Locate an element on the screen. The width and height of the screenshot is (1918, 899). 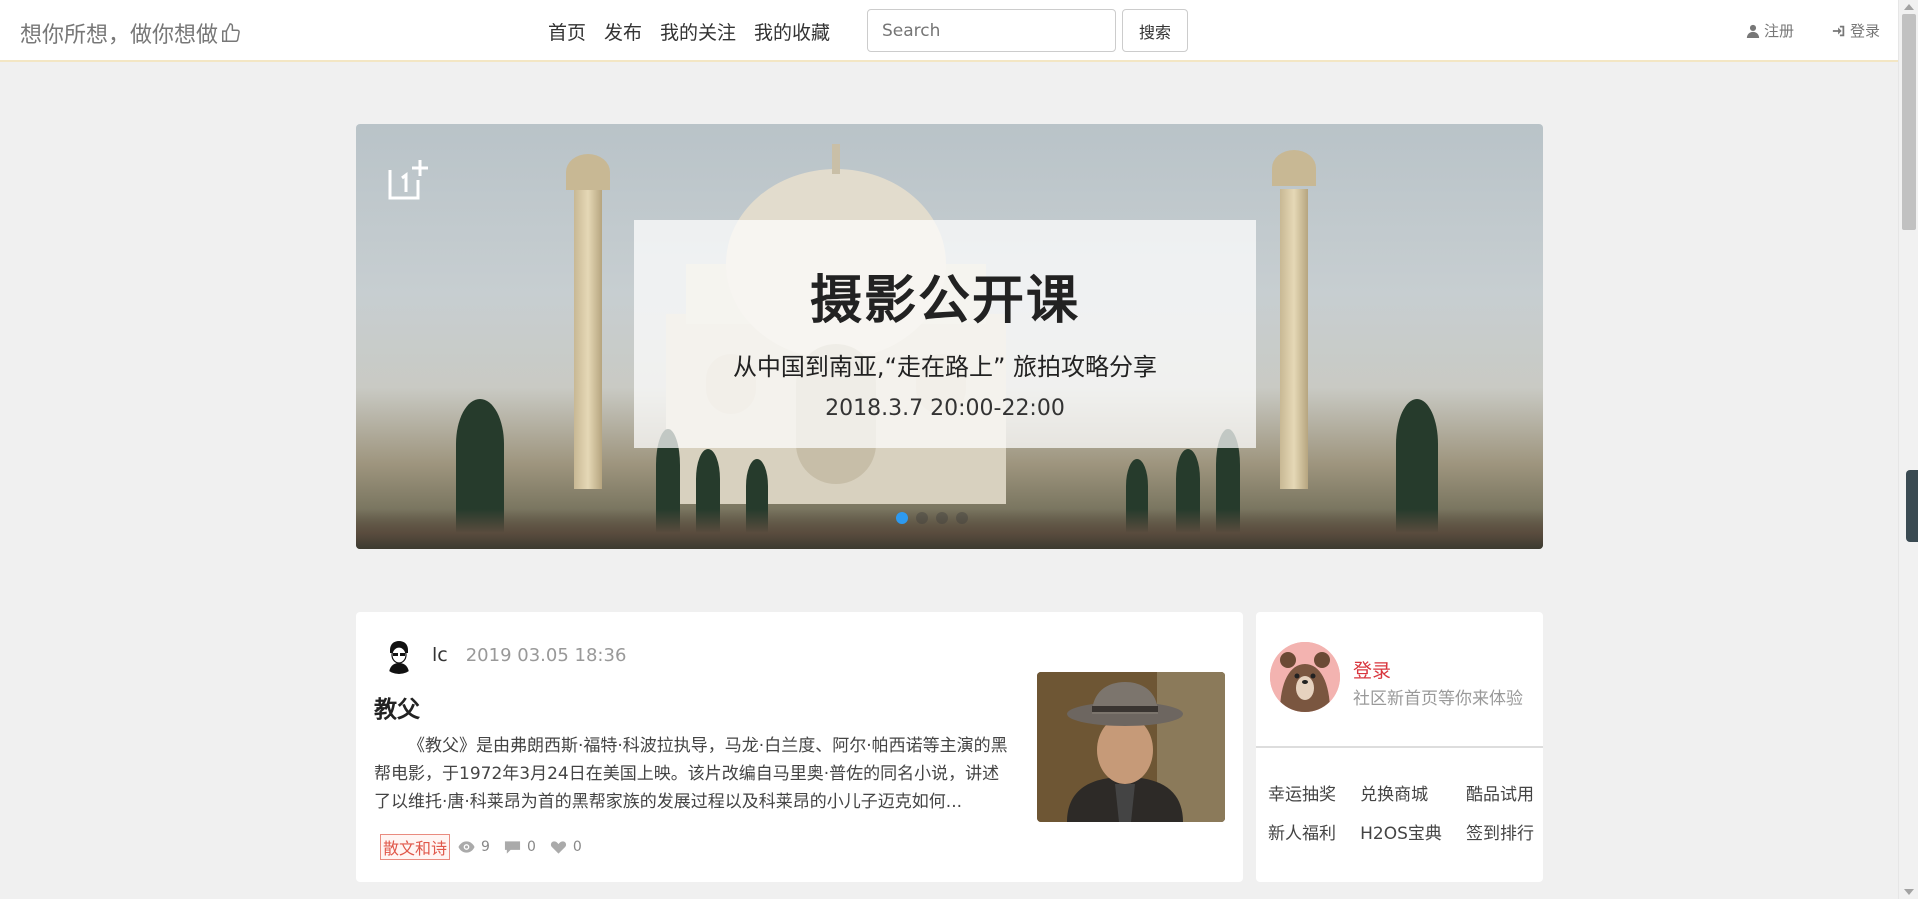
floating-side-widget is located at coordinates (1912, 506).